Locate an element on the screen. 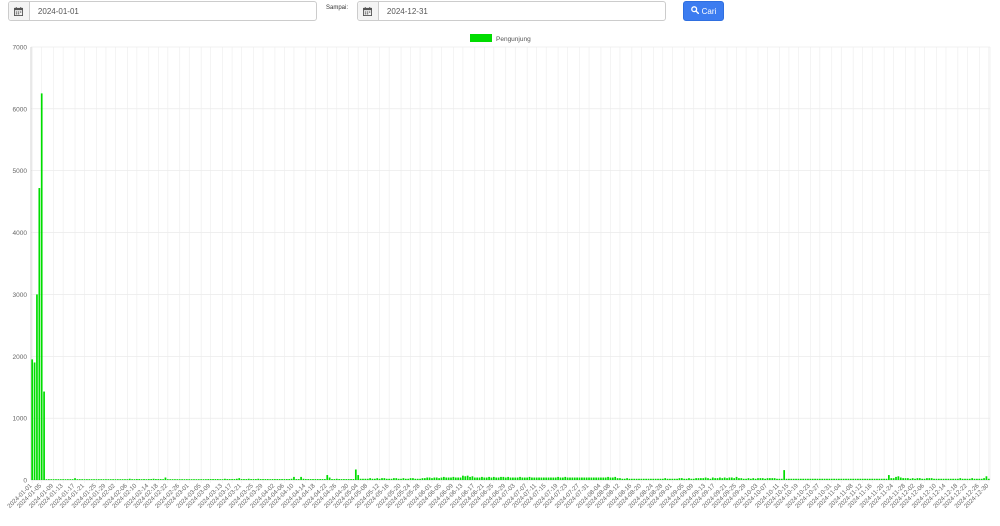  search-button: Cari is located at coordinates (703, 11).